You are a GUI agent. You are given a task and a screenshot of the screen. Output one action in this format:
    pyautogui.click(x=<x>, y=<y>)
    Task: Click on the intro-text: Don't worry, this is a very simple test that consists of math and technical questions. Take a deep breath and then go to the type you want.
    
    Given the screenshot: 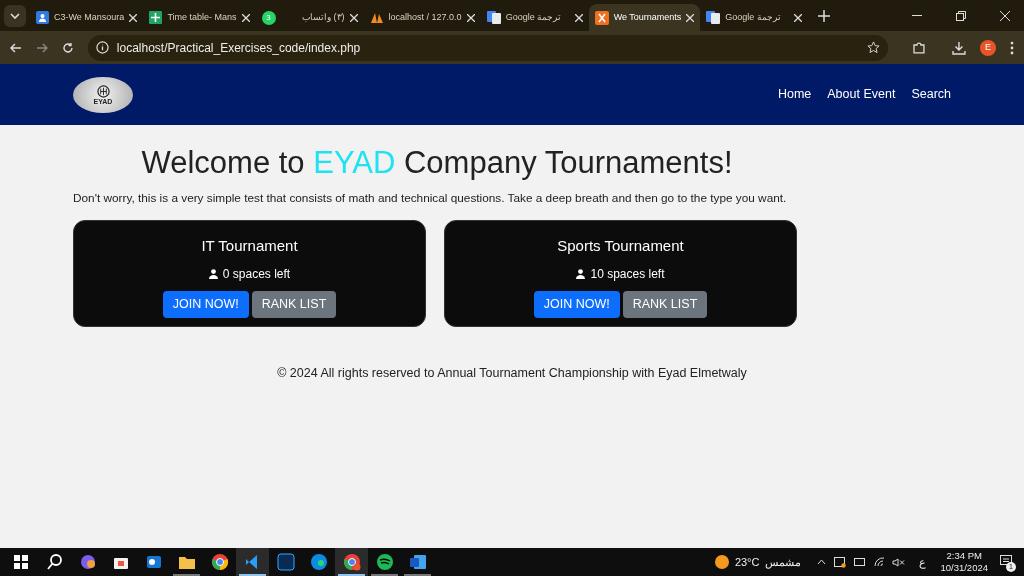 What is the action you would take?
    pyautogui.click(x=430, y=198)
    